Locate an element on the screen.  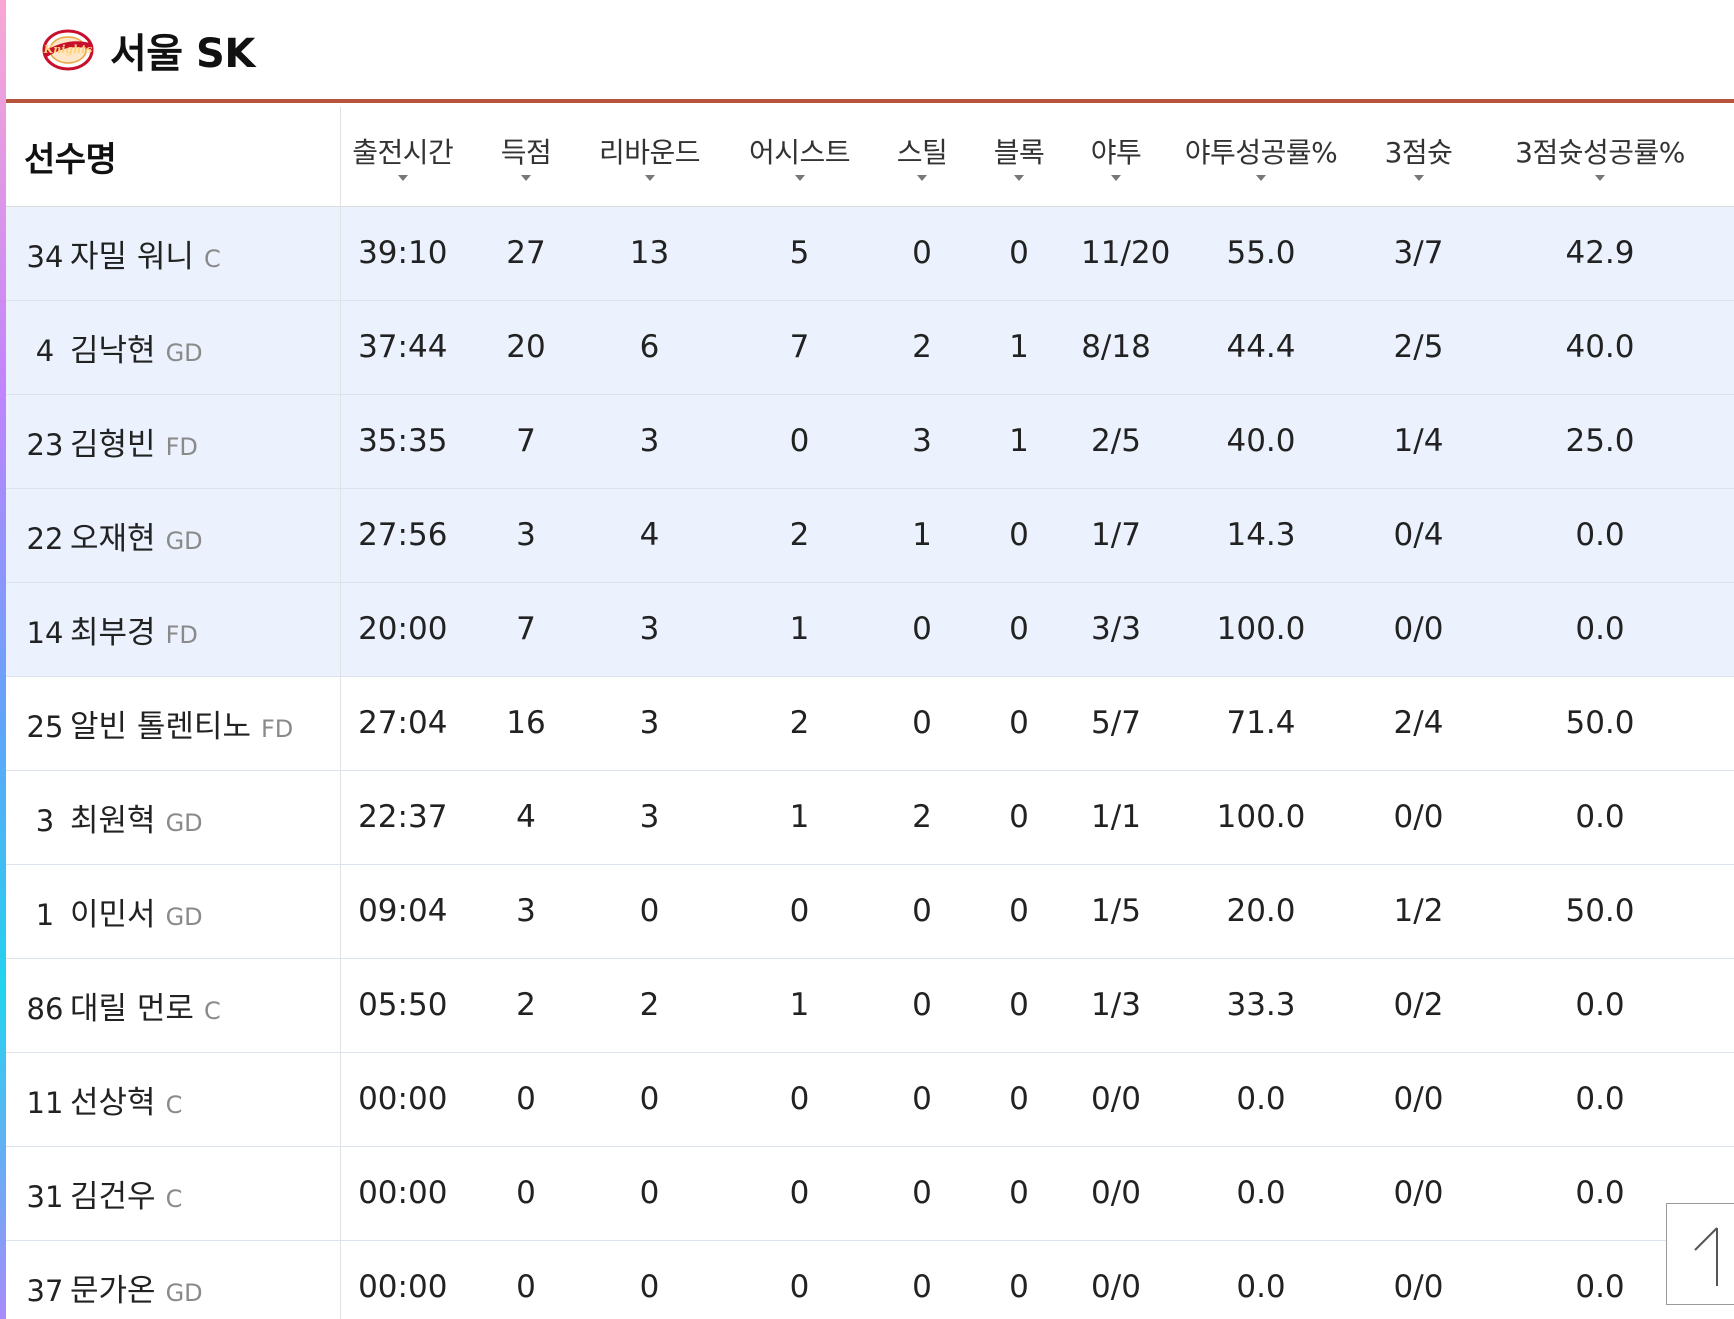
stat-points: 16 is located at coordinates (526, 723).